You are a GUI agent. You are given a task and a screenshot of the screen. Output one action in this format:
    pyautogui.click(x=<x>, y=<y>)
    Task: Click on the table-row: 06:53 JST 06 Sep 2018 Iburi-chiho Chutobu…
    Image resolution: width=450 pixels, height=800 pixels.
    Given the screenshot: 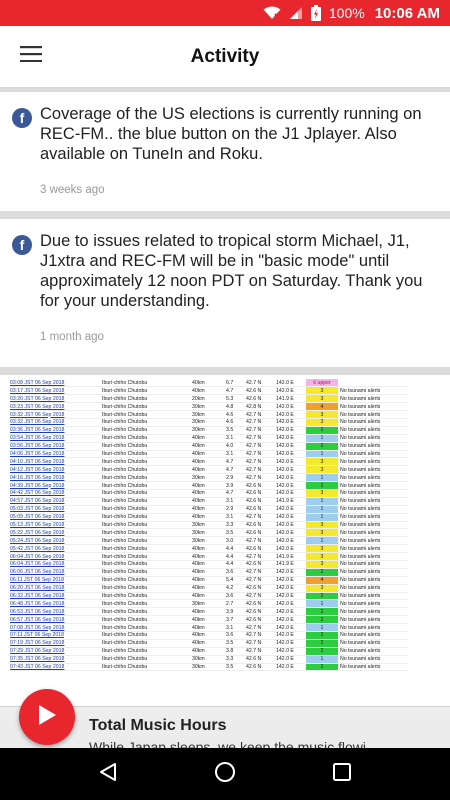 What is the action you would take?
    pyautogui.click(x=208, y=612)
    